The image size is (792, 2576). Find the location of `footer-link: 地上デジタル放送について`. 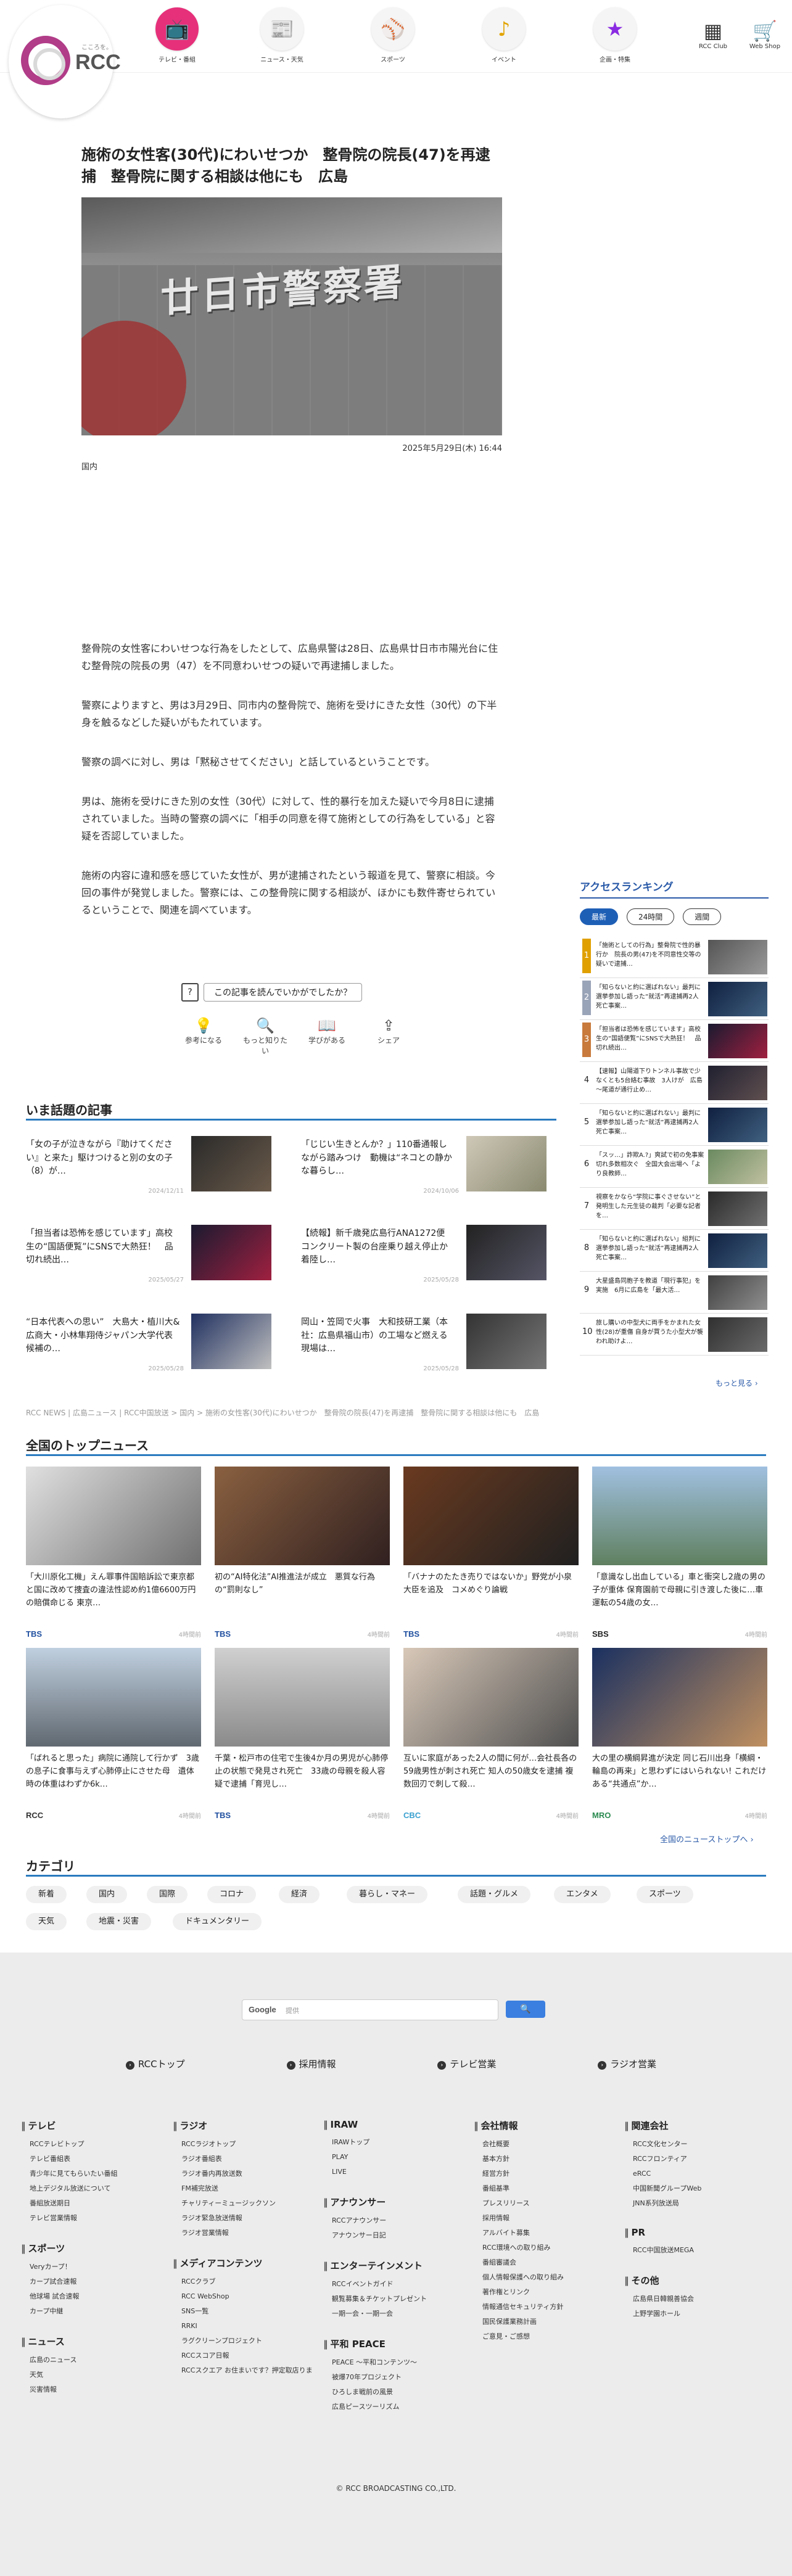

footer-link: 地上デジタル放送について is located at coordinates (92, 2188).